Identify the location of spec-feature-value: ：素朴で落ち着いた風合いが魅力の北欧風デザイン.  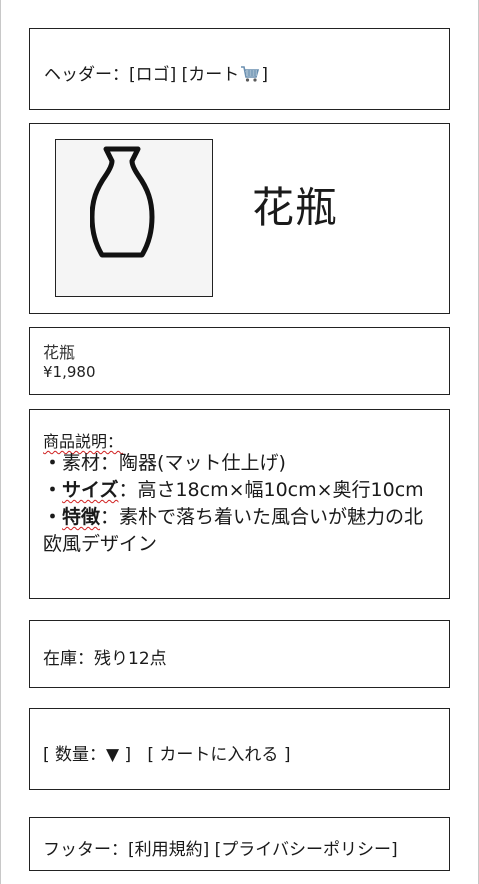
(233, 530).